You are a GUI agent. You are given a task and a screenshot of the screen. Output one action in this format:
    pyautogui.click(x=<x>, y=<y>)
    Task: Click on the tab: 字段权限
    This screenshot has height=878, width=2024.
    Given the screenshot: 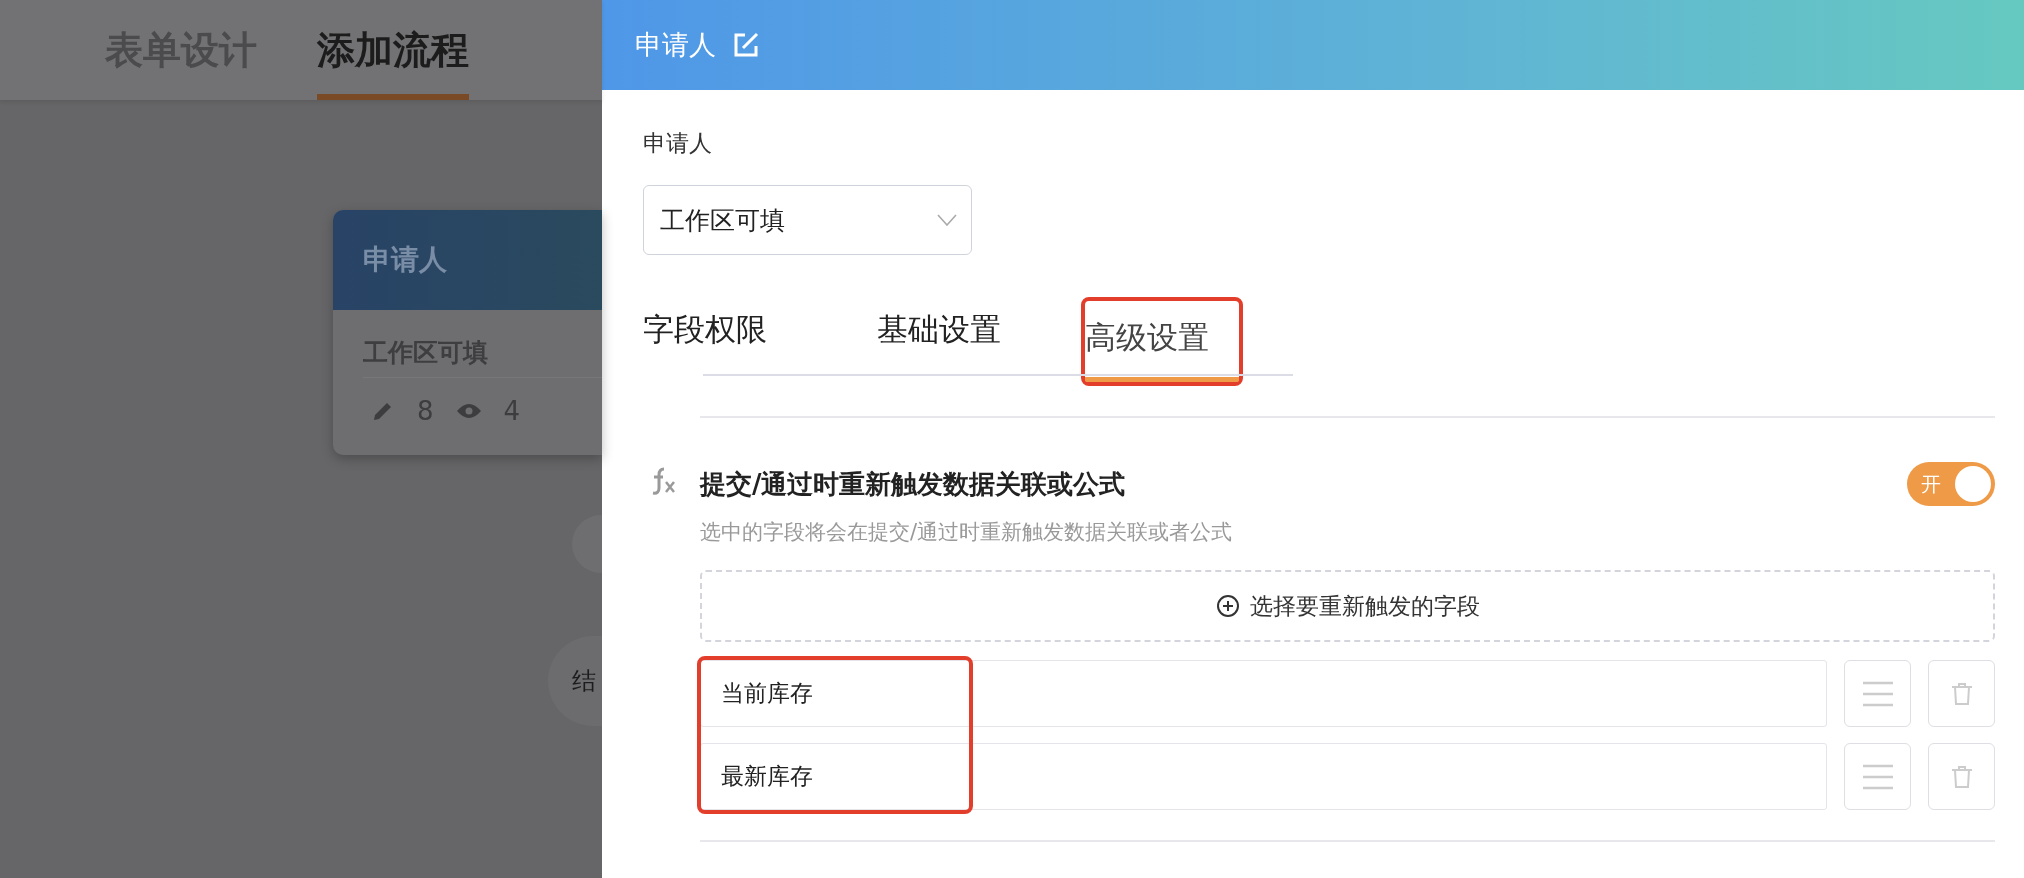 What is the action you would take?
    pyautogui.click(x=720, y=336)
    